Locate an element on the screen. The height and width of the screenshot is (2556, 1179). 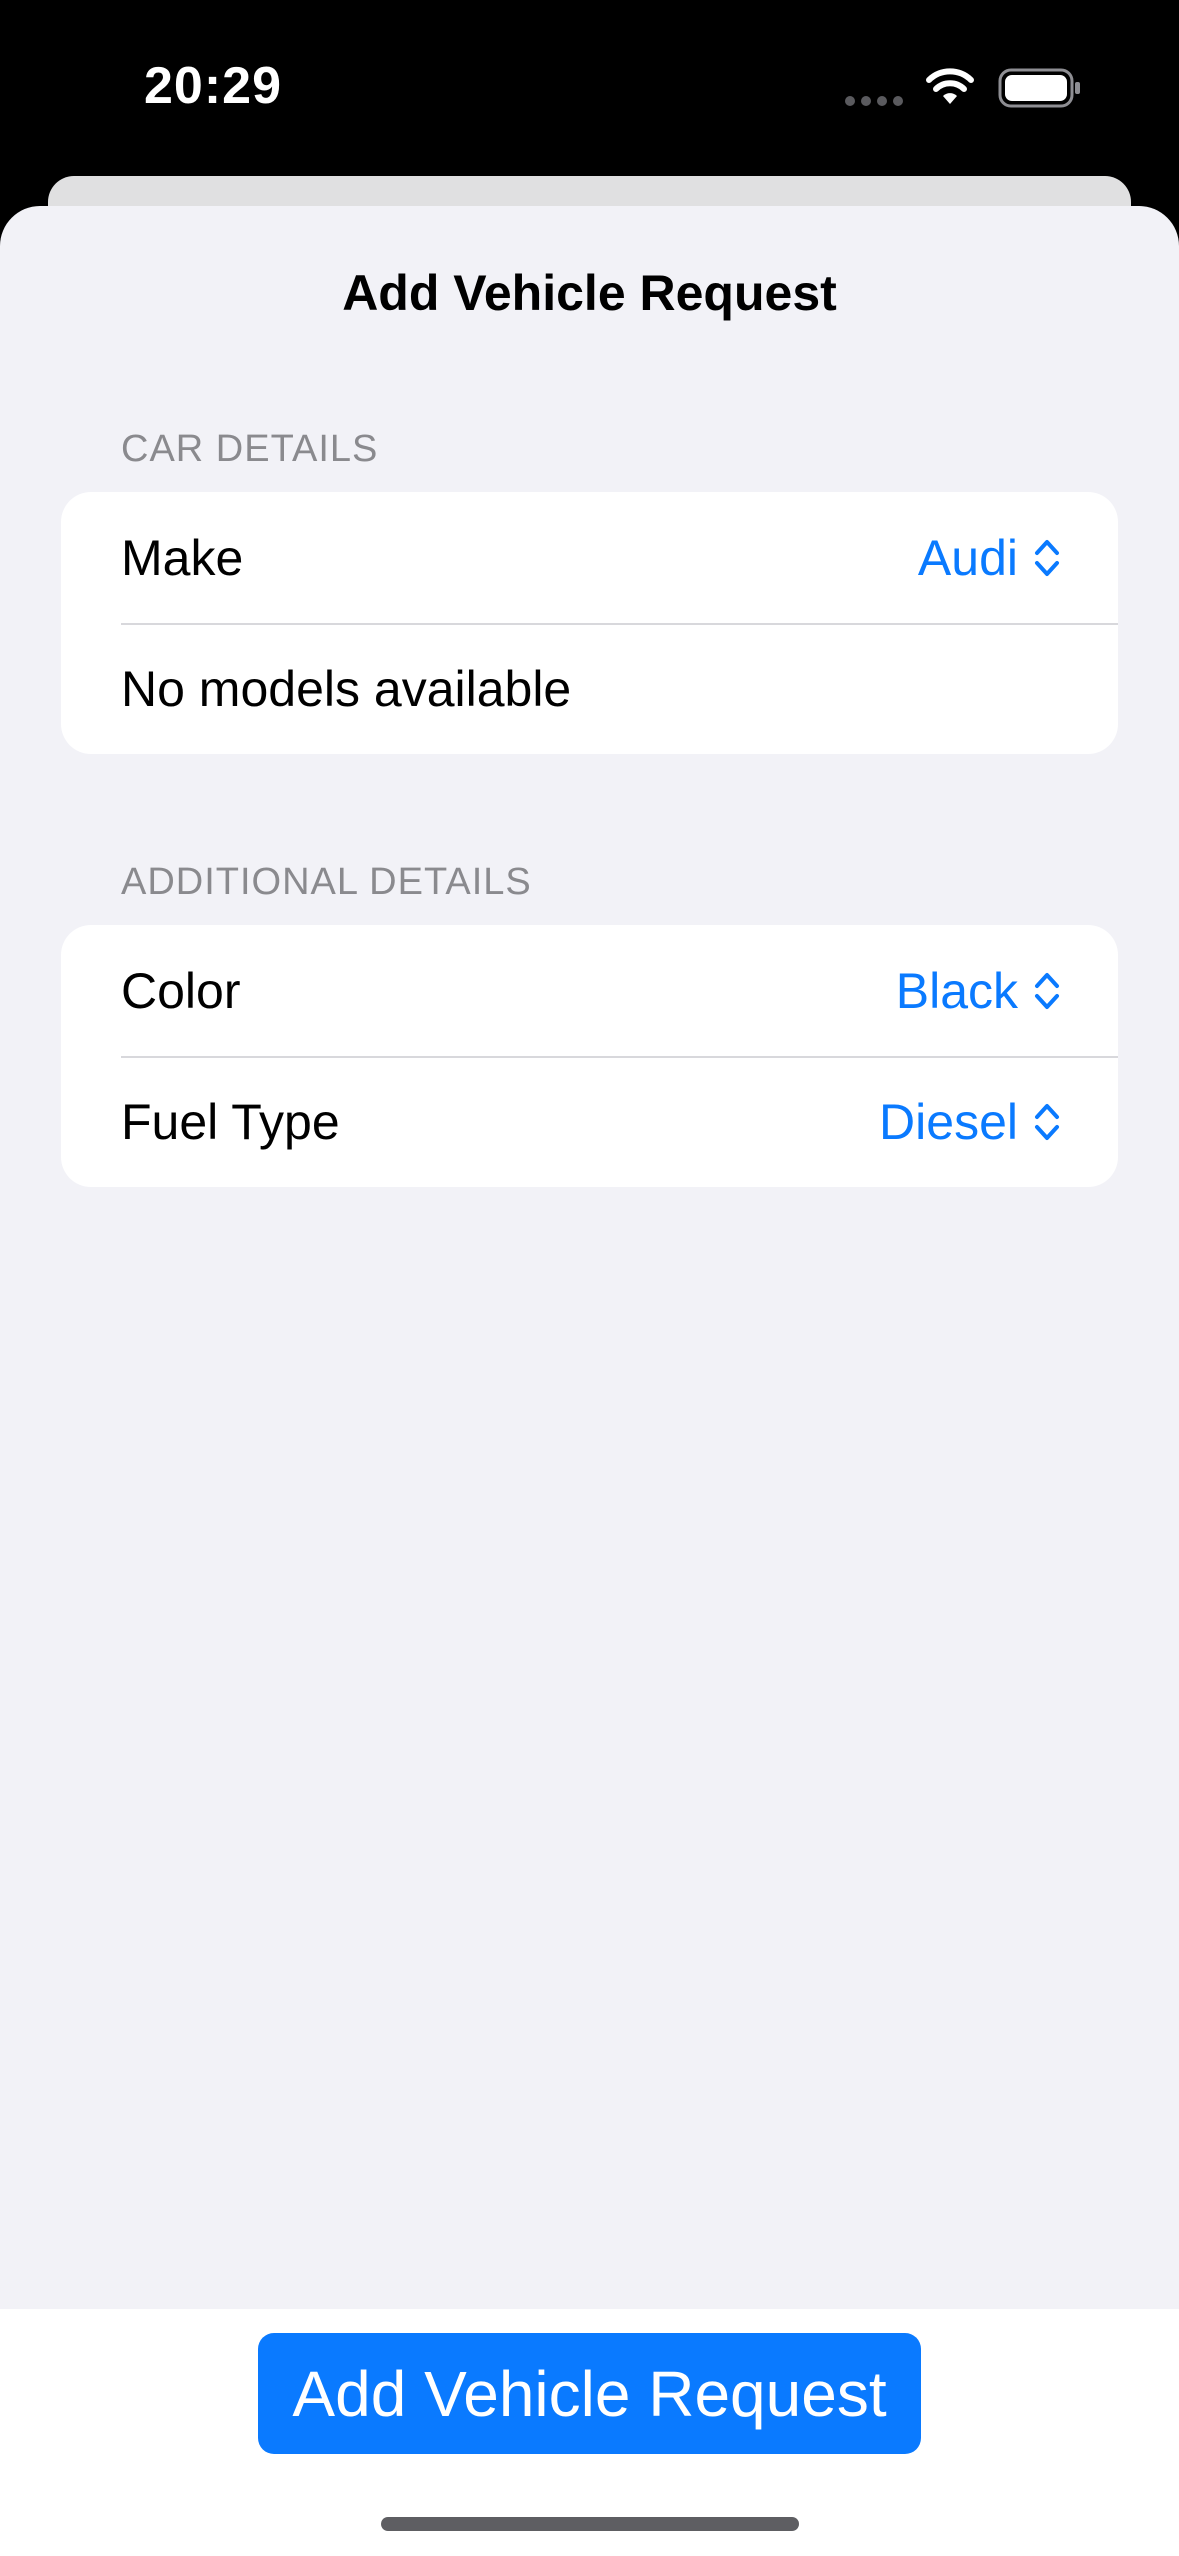
fuel-type-picker: Diesel is located at coordinates (970, 1122).